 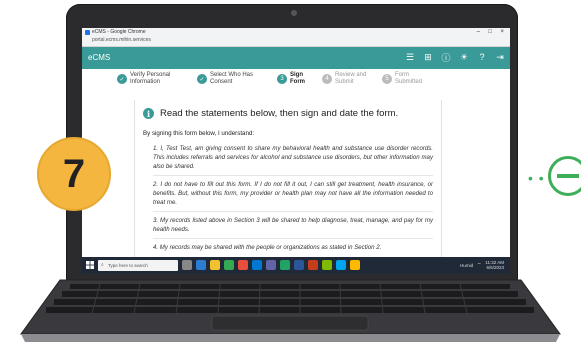 I want to click on touchpad, so click(x=290, y=323).